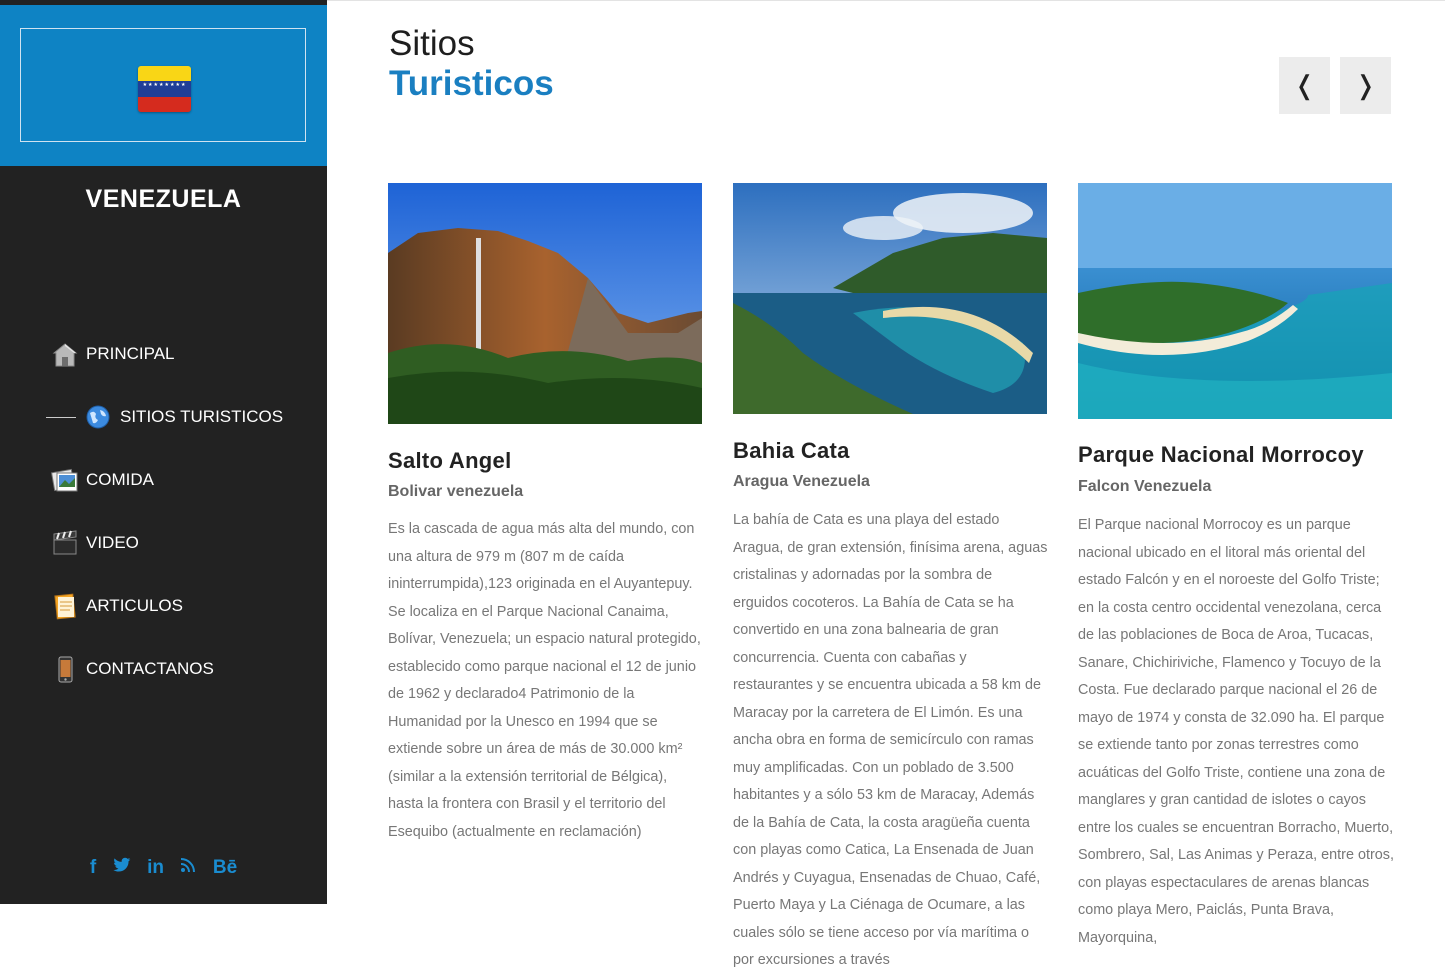 The height and width of the screenshot is (975, 1445). What do you see at coordinates (202, 416) in the screenshot?
I see `nav-label: SITIOS TURISTICOS` at bounding box center [202, 416].